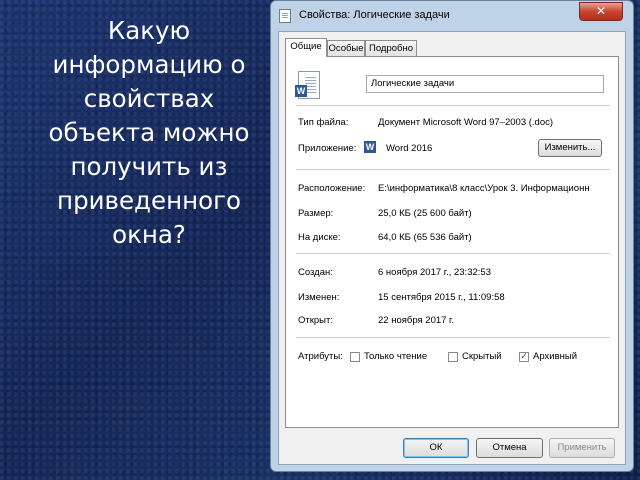 This screenshot has height=480, width=640. What do you see at coordinates (374, 15) in the screenshot?
I see `window-title: Свойства: Логические задачи` at bounding box center [374, 15].